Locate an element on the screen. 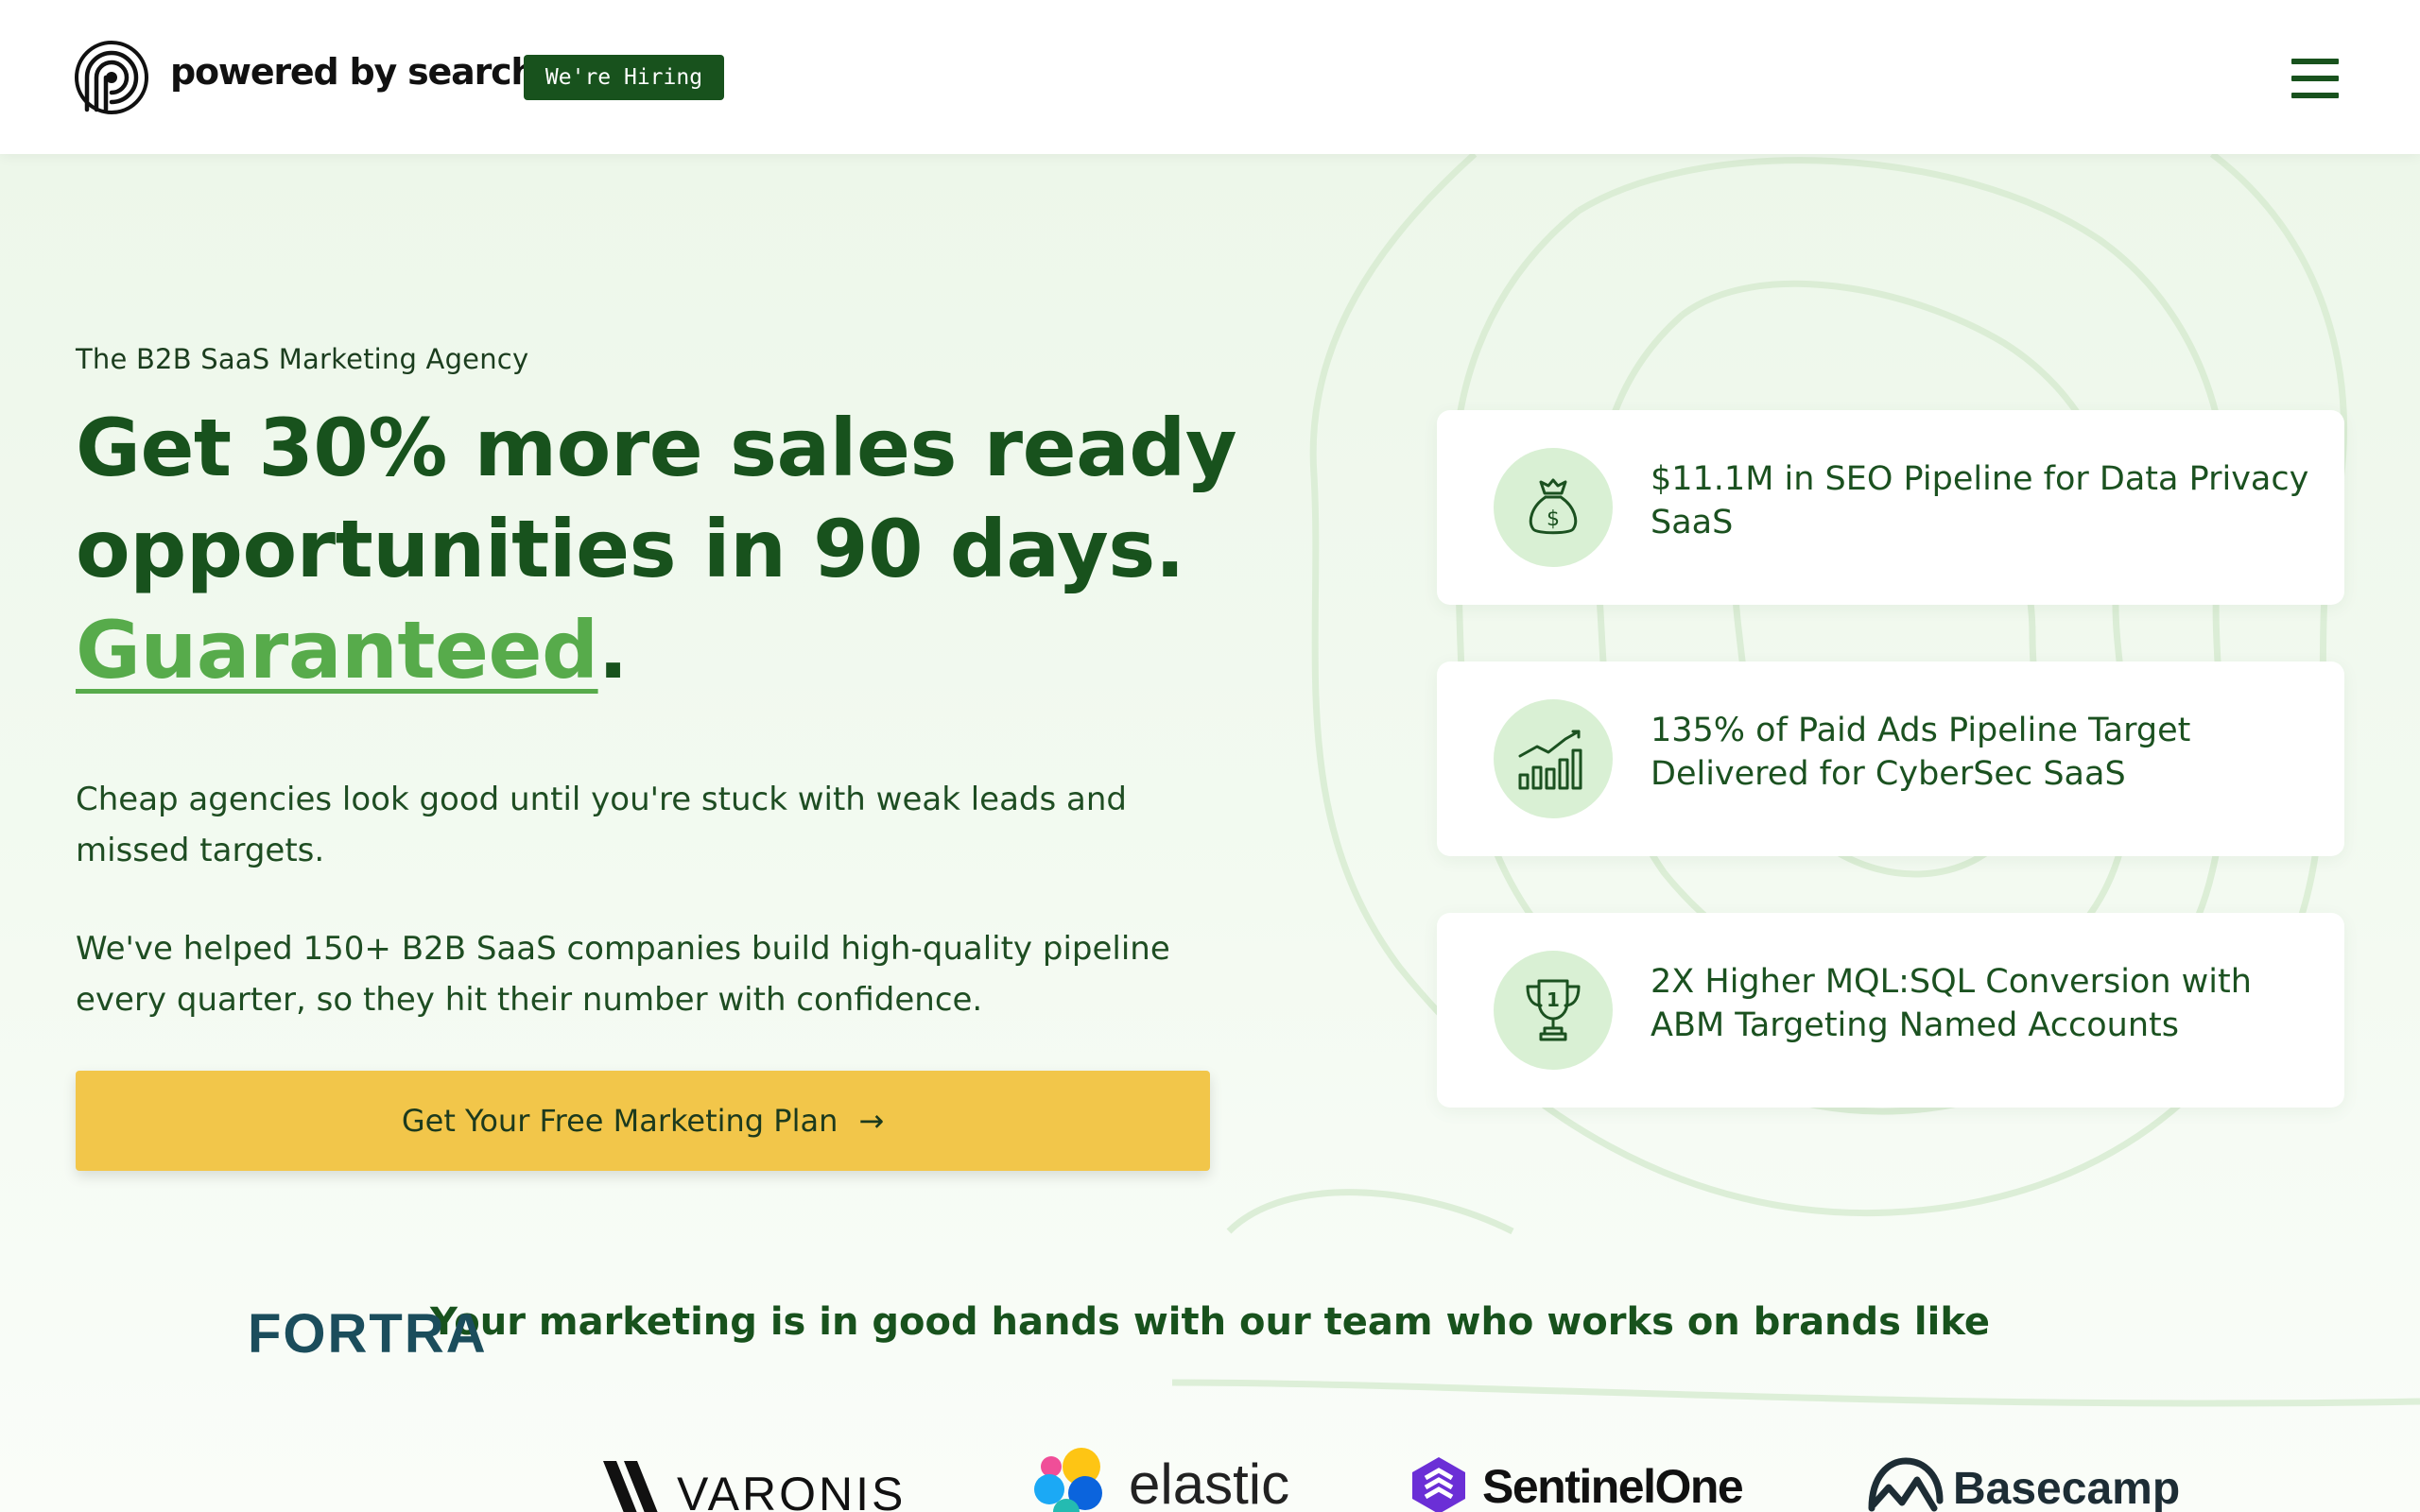 This screenshot has height=1512, width=2420. icon-circle: $ is located at coordinates (1553, 507).